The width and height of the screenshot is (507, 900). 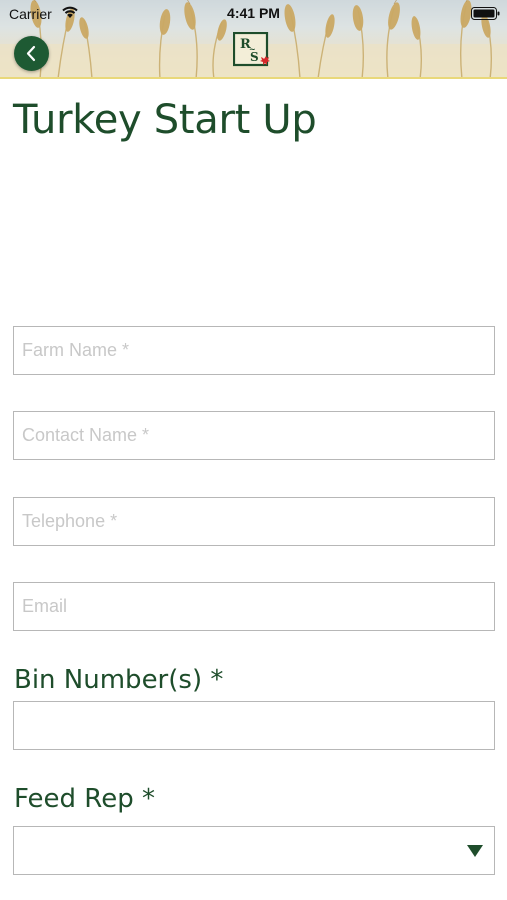 I want to click on status-bar: Carrier 4:41 PM, so click(x=253, y=13).